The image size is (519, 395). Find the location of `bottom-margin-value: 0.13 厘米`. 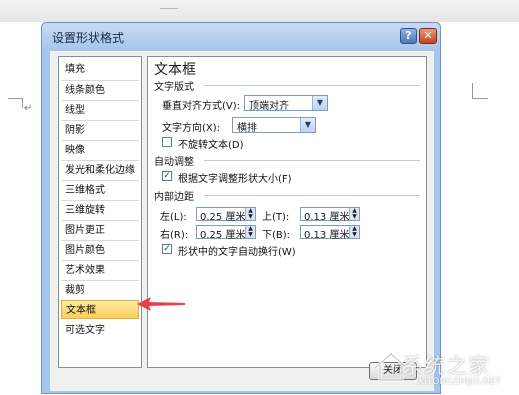

bottom-margin-value: 0.13 厘米 is located at coordinates (327, 235).